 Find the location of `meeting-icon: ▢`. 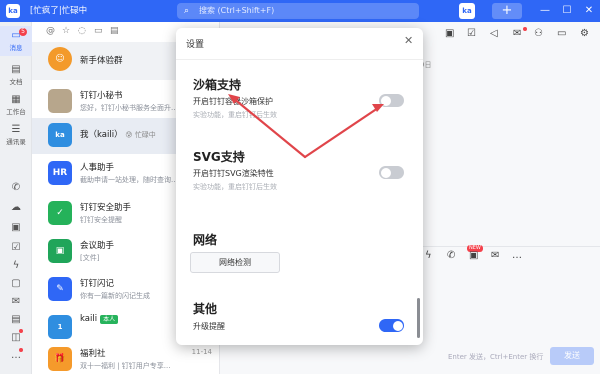

meeting-icon: ▢ is located at coordinates (16, 284).